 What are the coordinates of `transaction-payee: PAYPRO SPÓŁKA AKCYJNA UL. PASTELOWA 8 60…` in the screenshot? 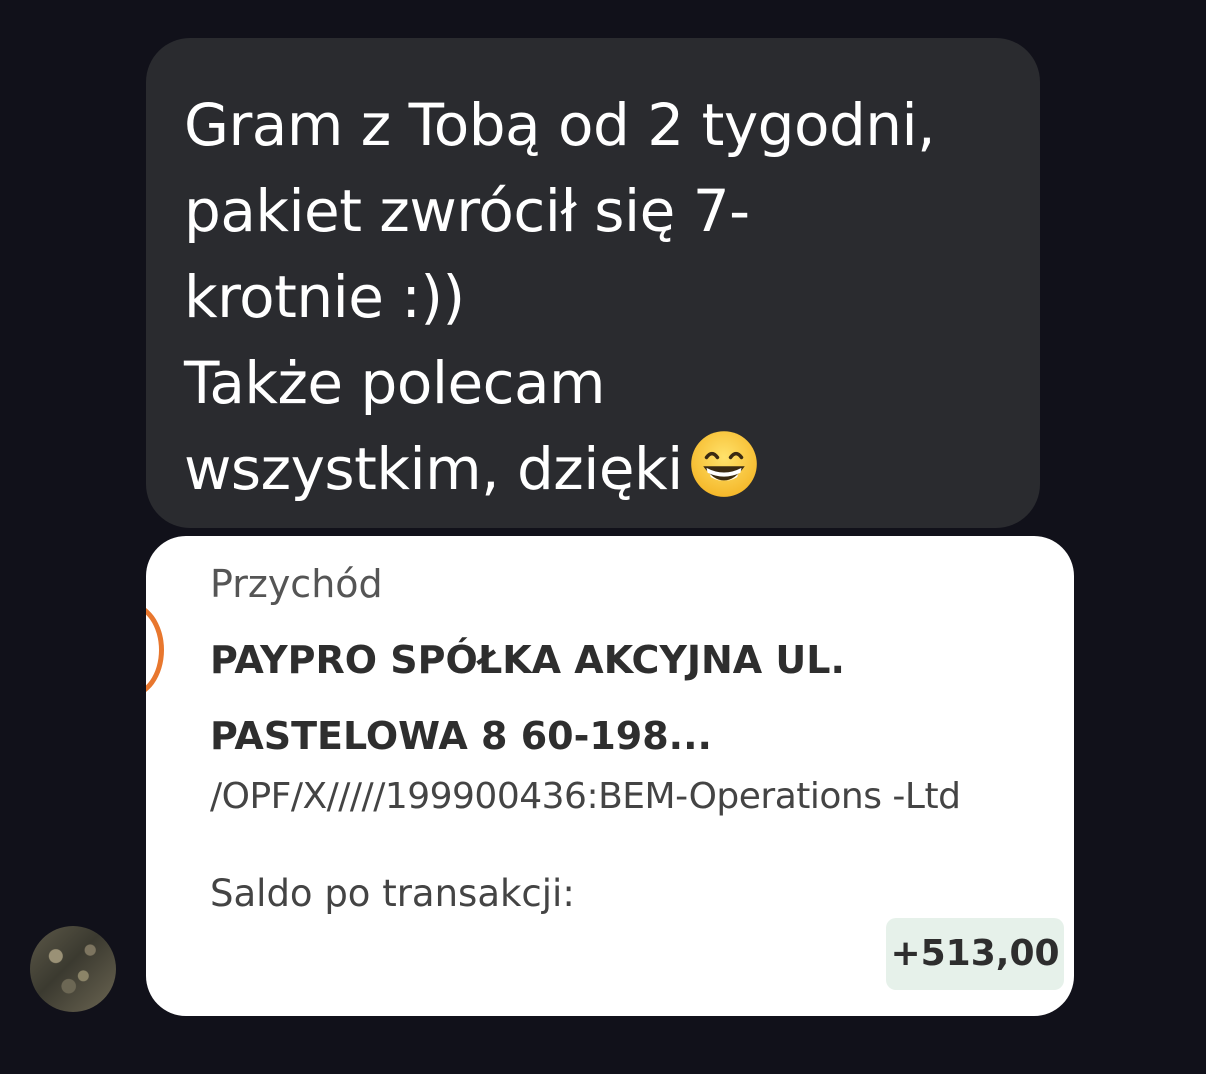 It's located at (527, 698).